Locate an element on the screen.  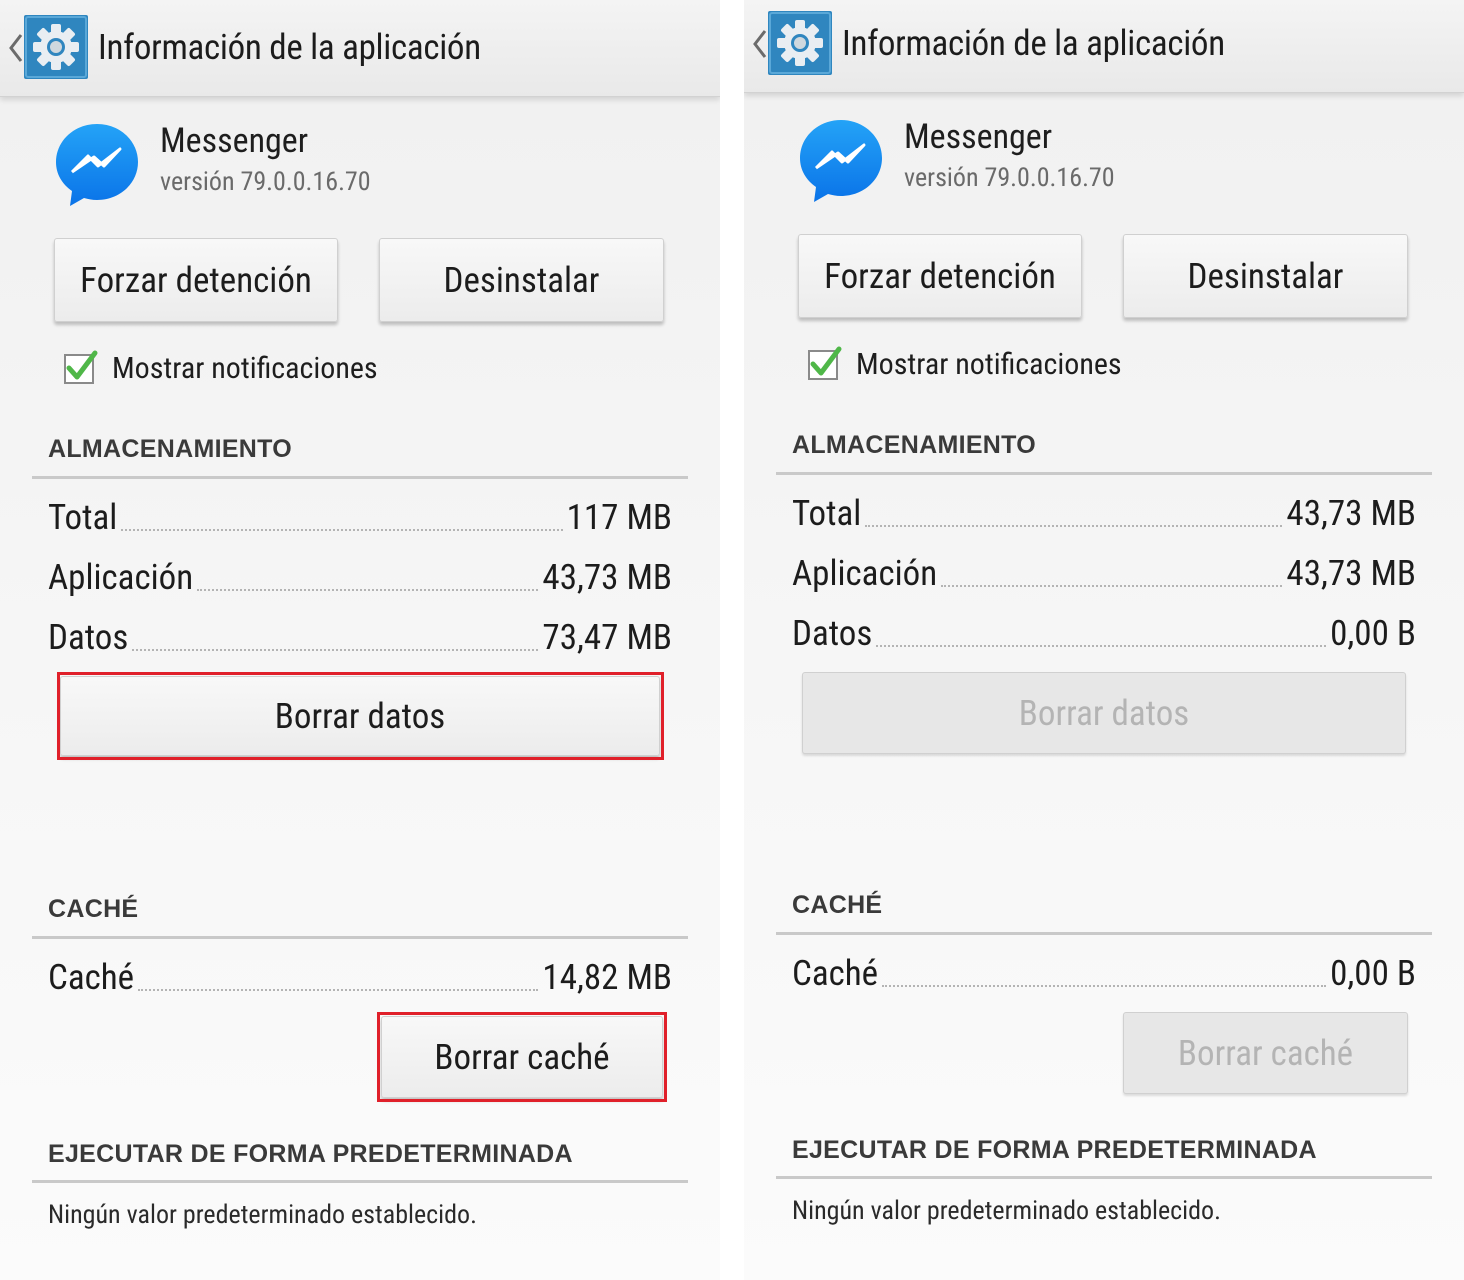
storage-row-total: Total 43,73 MB is located at coordinates (1104, 514).